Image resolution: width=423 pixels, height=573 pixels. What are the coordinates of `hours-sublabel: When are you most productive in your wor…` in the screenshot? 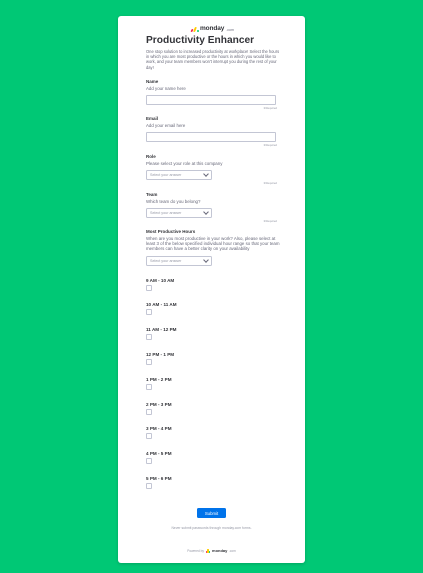 It's located at (213, 244).